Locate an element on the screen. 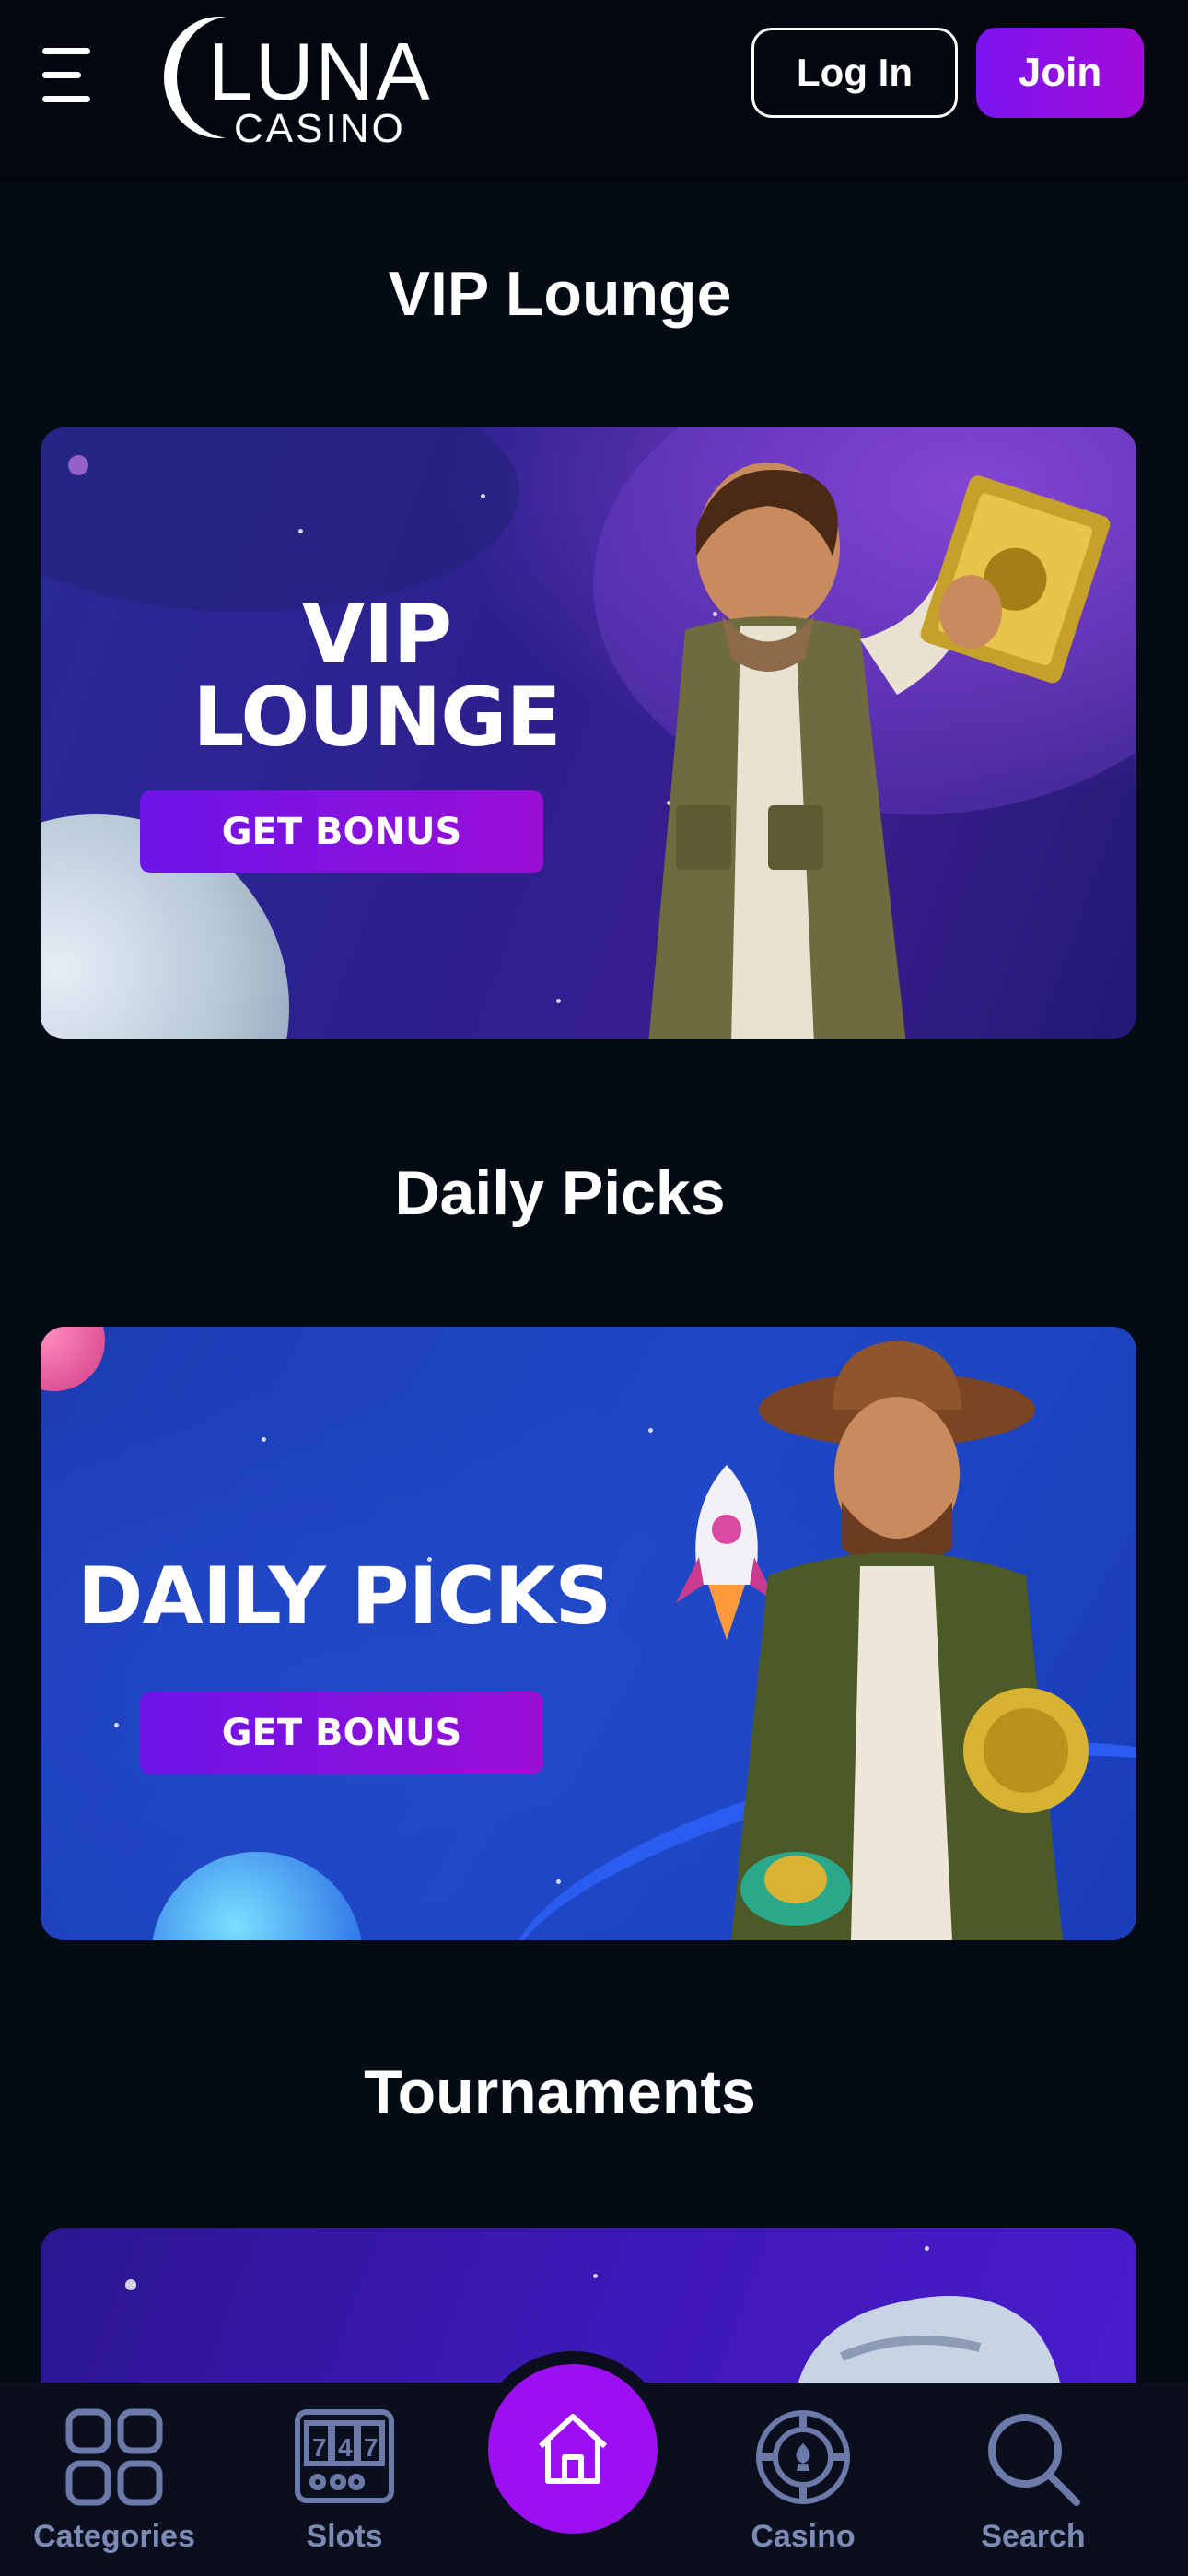  nav-label-casino: Casino is located at coordinates (804, 2536).